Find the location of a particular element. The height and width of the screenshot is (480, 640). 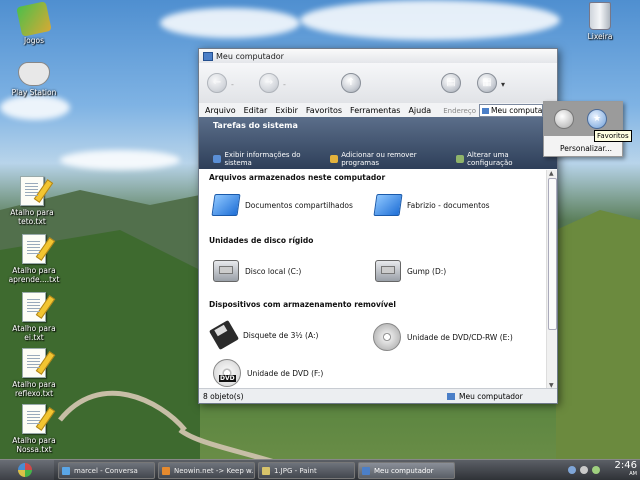

floppy-icon is located at coordinates (224, 335).